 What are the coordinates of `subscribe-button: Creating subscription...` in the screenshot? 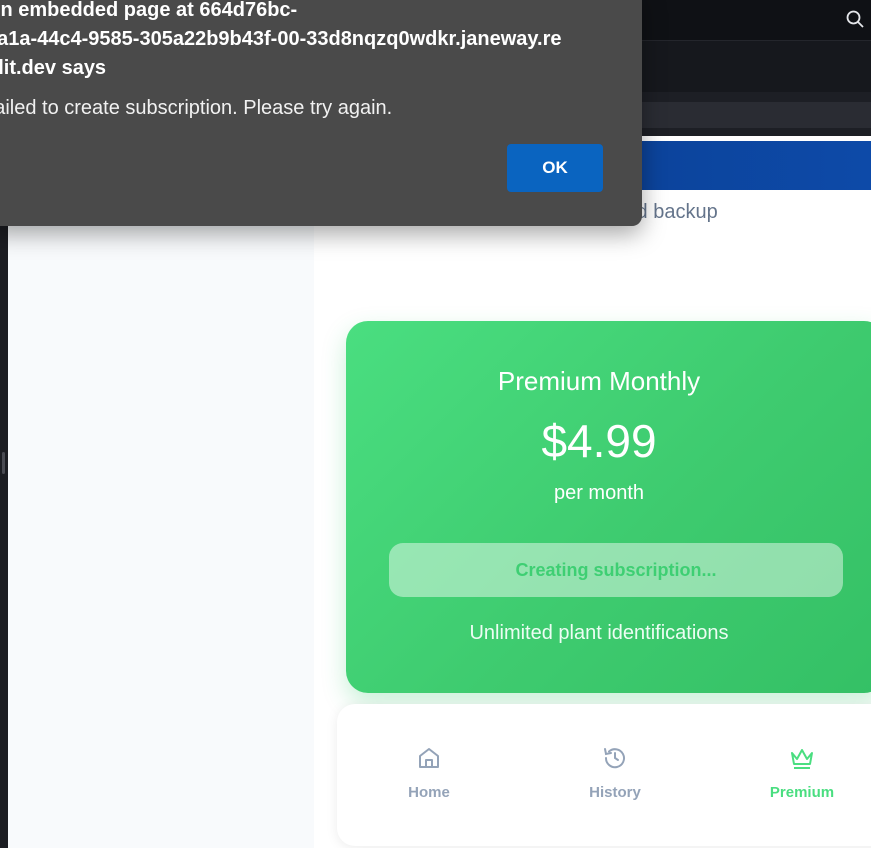 It's located at (616, 570).